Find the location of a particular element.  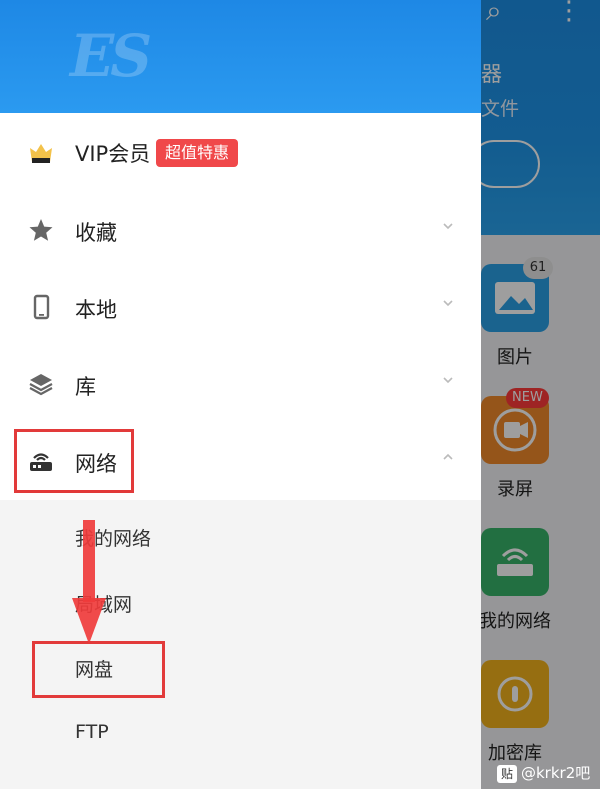

star-icon is located at coordinates (41, 230).